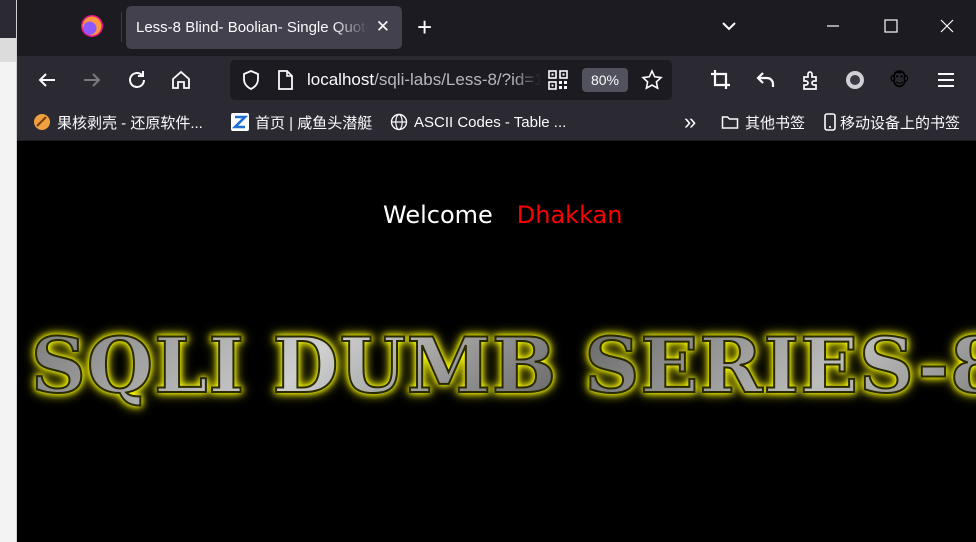  I want to click on home-icon, so click(181, 80).